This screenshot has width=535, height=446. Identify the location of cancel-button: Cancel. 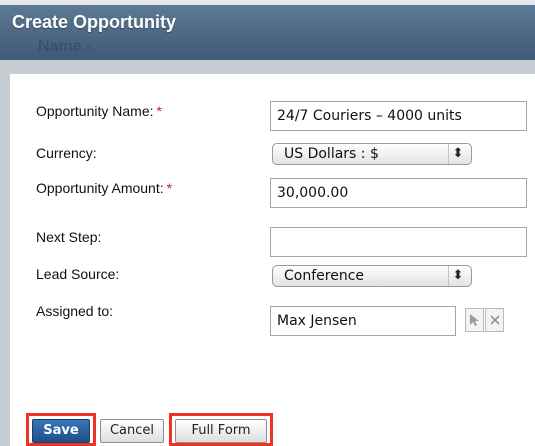
(132, 431).